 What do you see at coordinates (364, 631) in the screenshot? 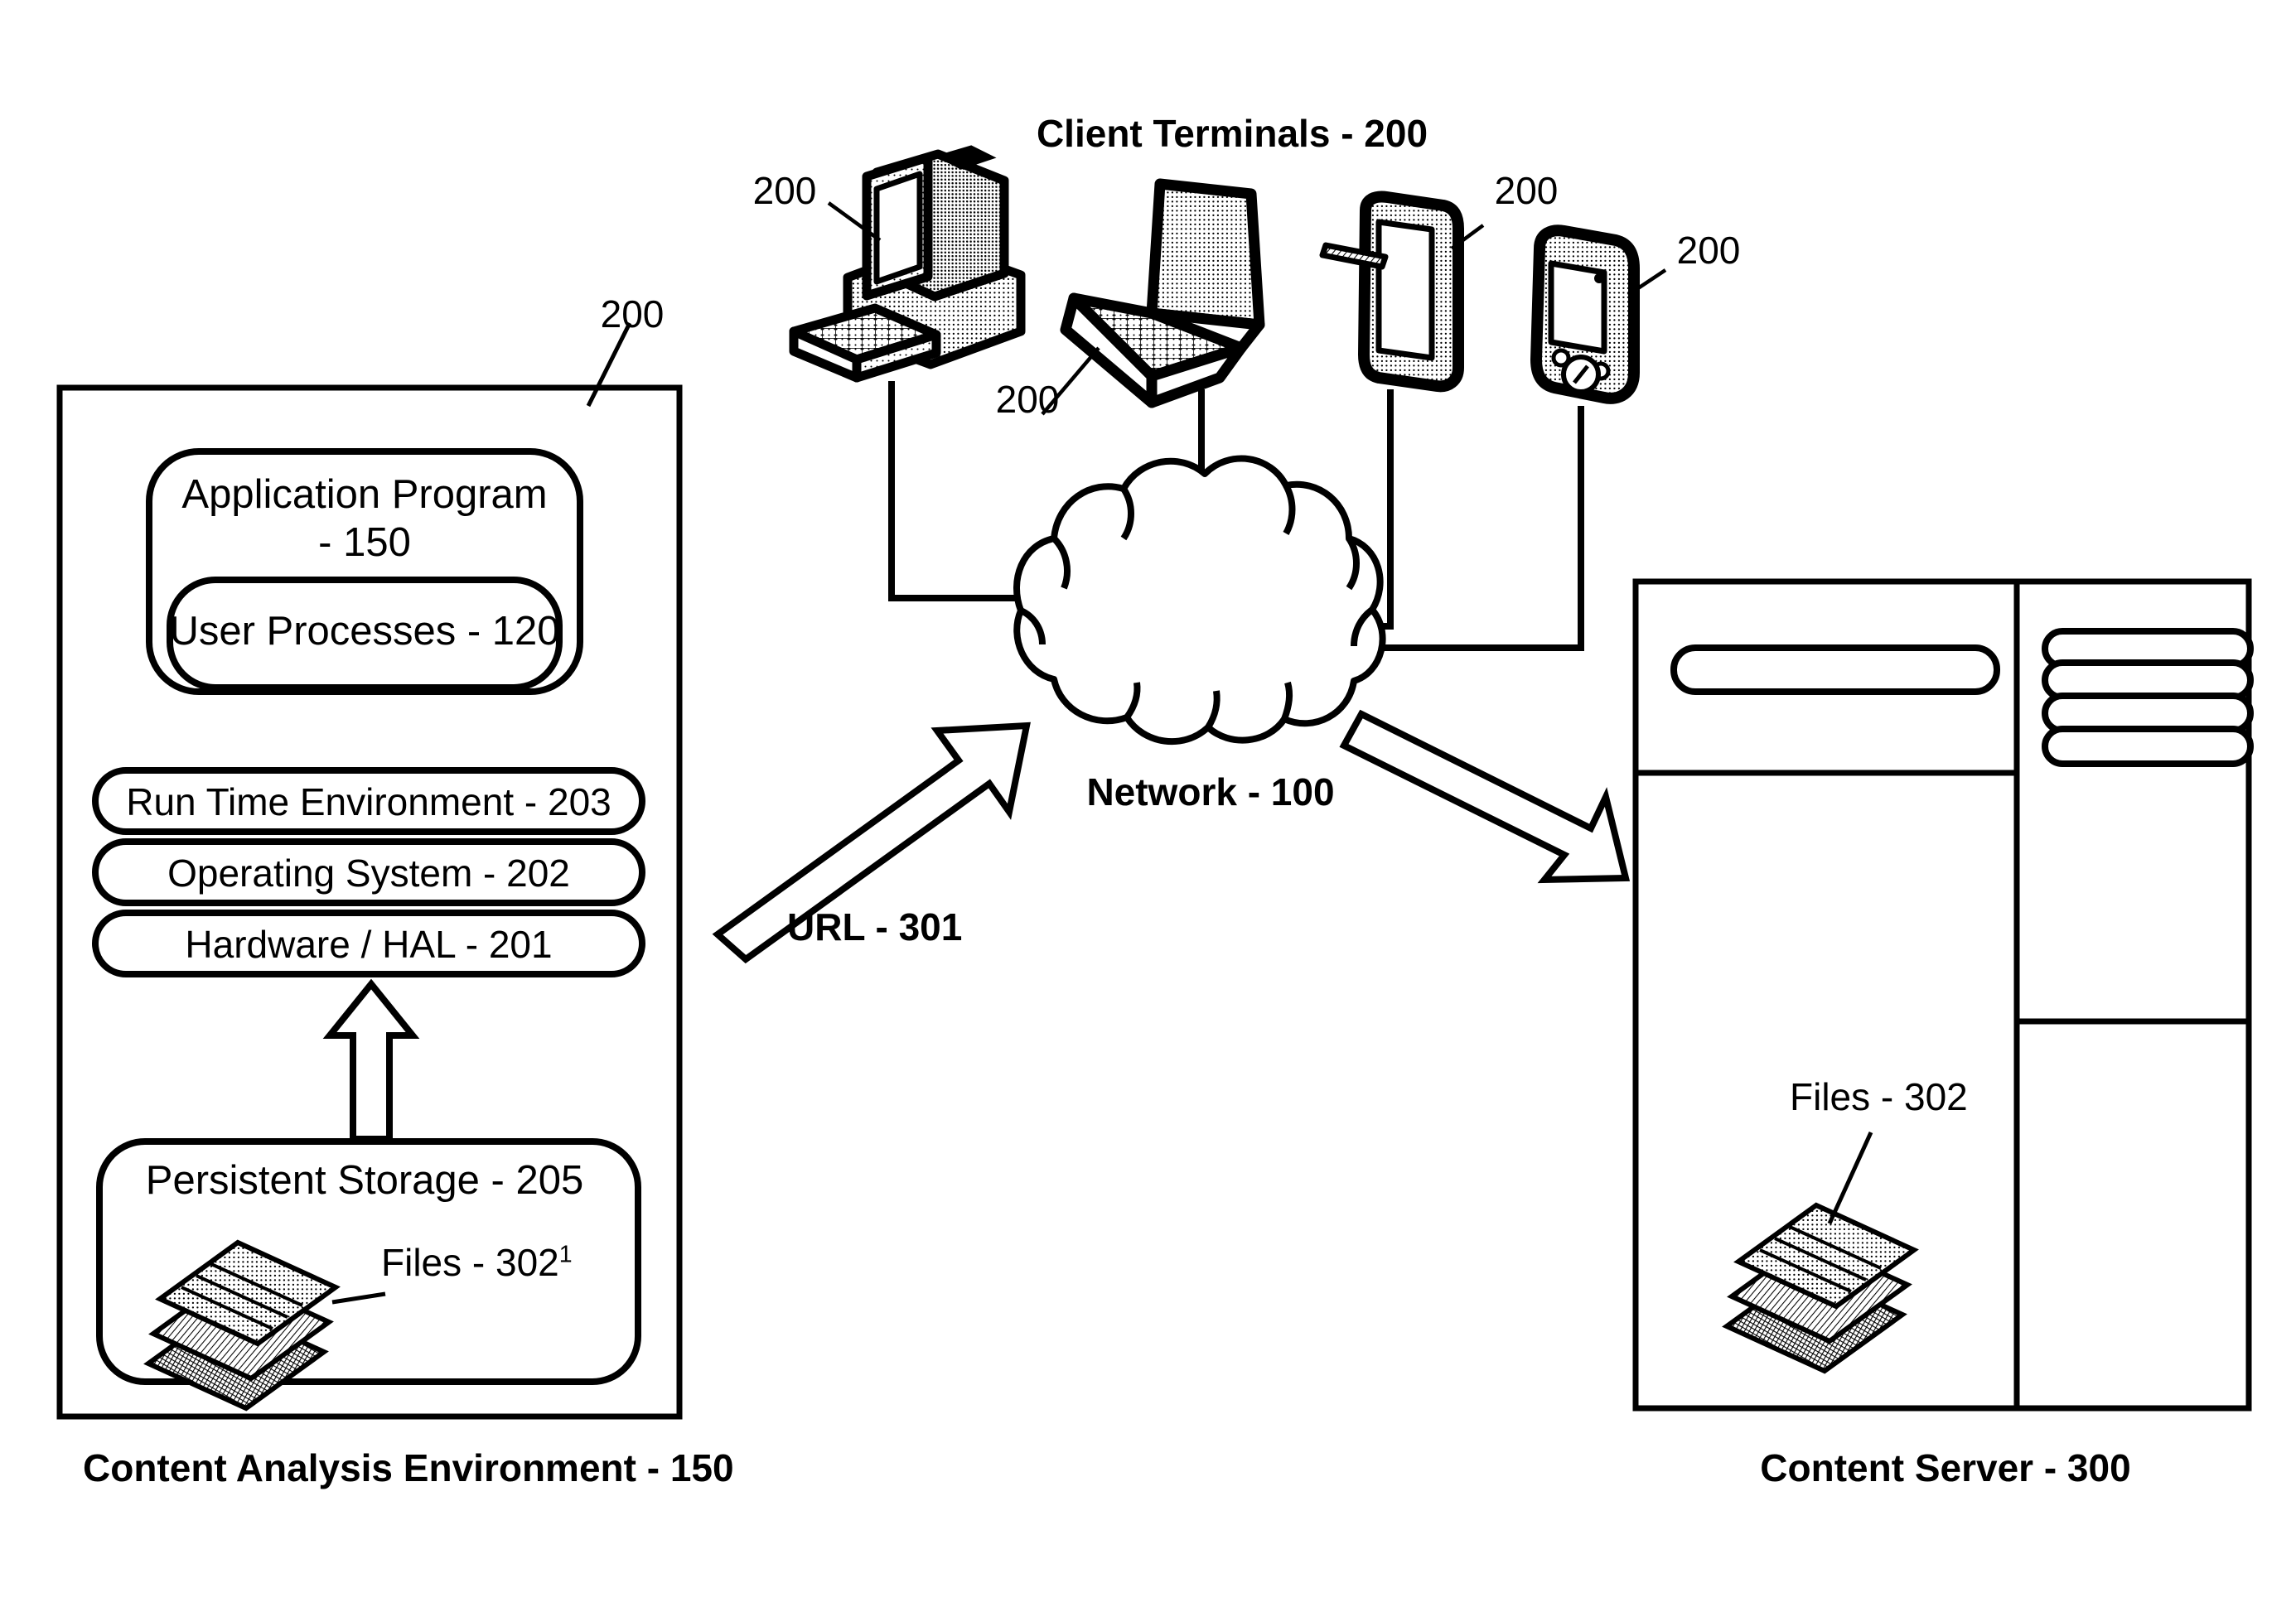
I see `user-processes-label: User Processes - 120` at bounding box center [364, 631].